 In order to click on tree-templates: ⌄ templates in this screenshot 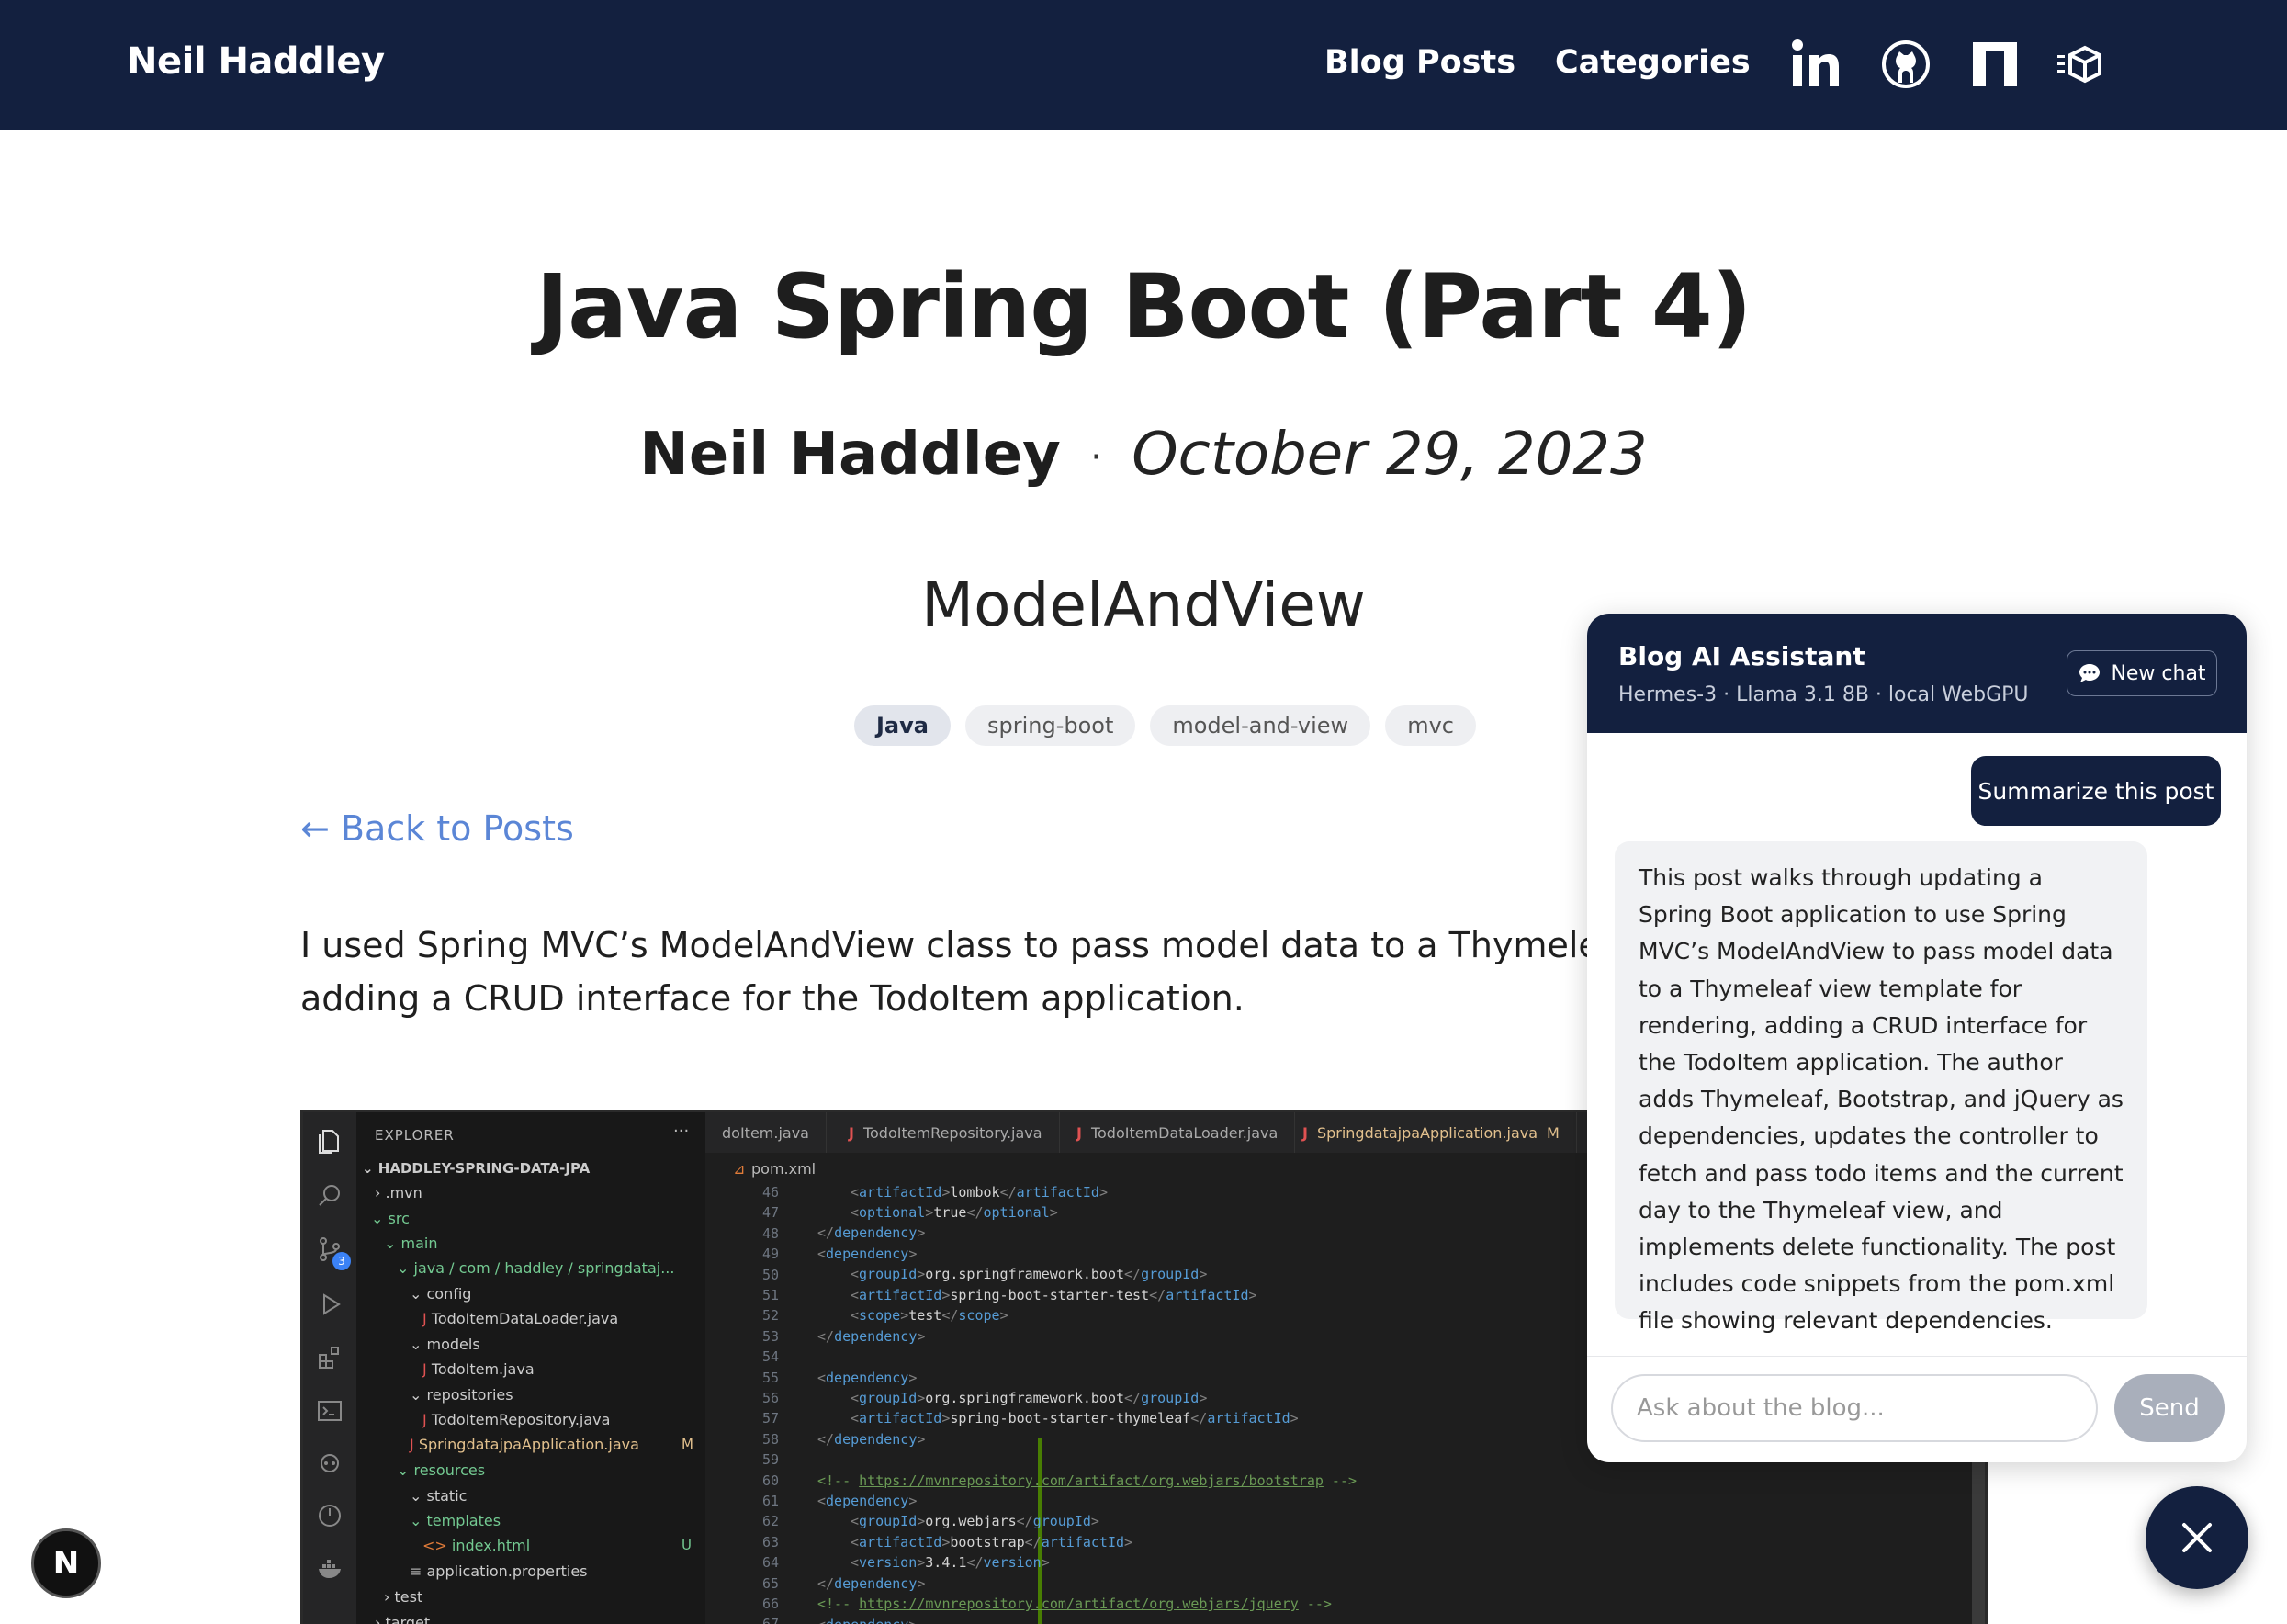, I will do `click(455, 1520)`.